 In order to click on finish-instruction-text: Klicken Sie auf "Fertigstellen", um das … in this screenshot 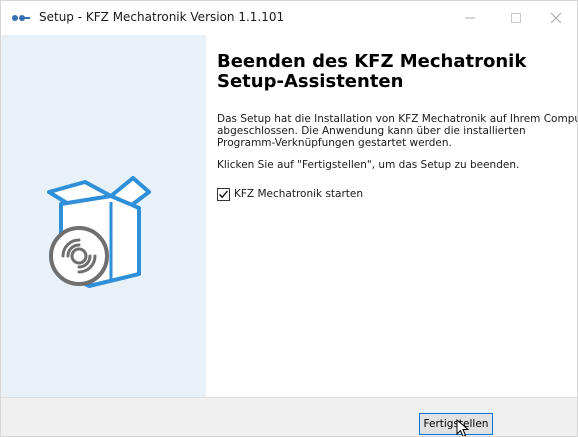, I will do `click(368, 165)`.